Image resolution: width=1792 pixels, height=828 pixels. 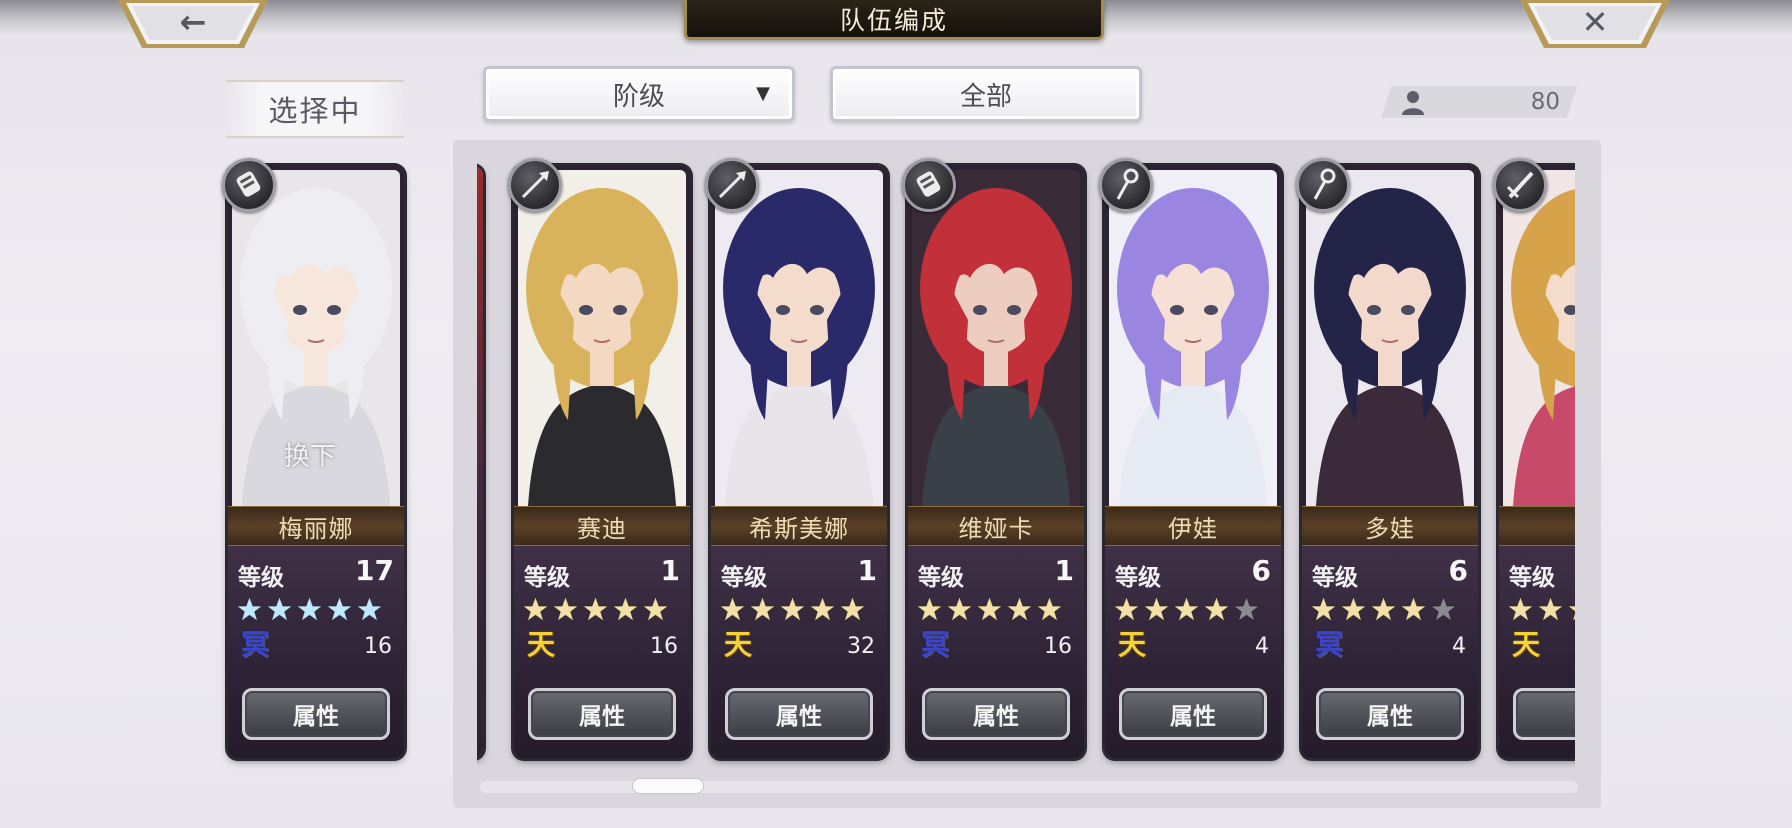 What do you see at coordinates (1595, 25) in the screenshot?
I see `close-button: ✕` at bounding box center [1595, 25].